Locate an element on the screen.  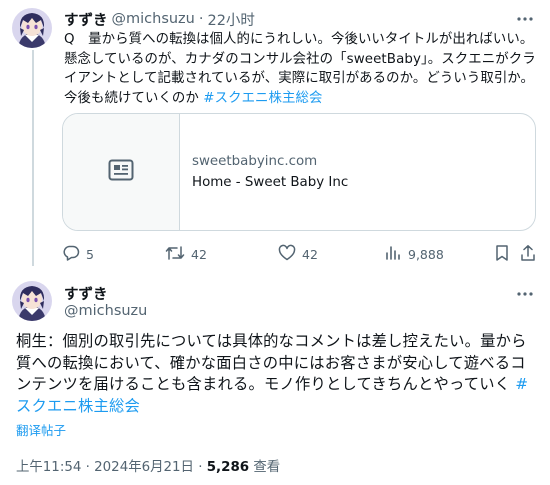
hashtag-link: #スクエニ株主総会 is located at coordinates (262, 98).